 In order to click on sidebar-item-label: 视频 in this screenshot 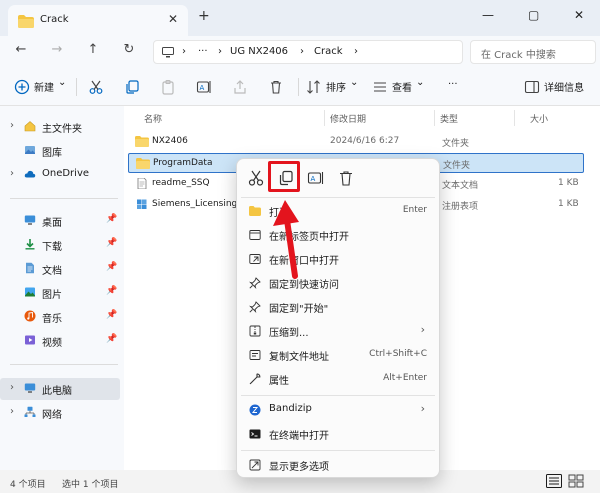, I will do `click(52, 343)`.